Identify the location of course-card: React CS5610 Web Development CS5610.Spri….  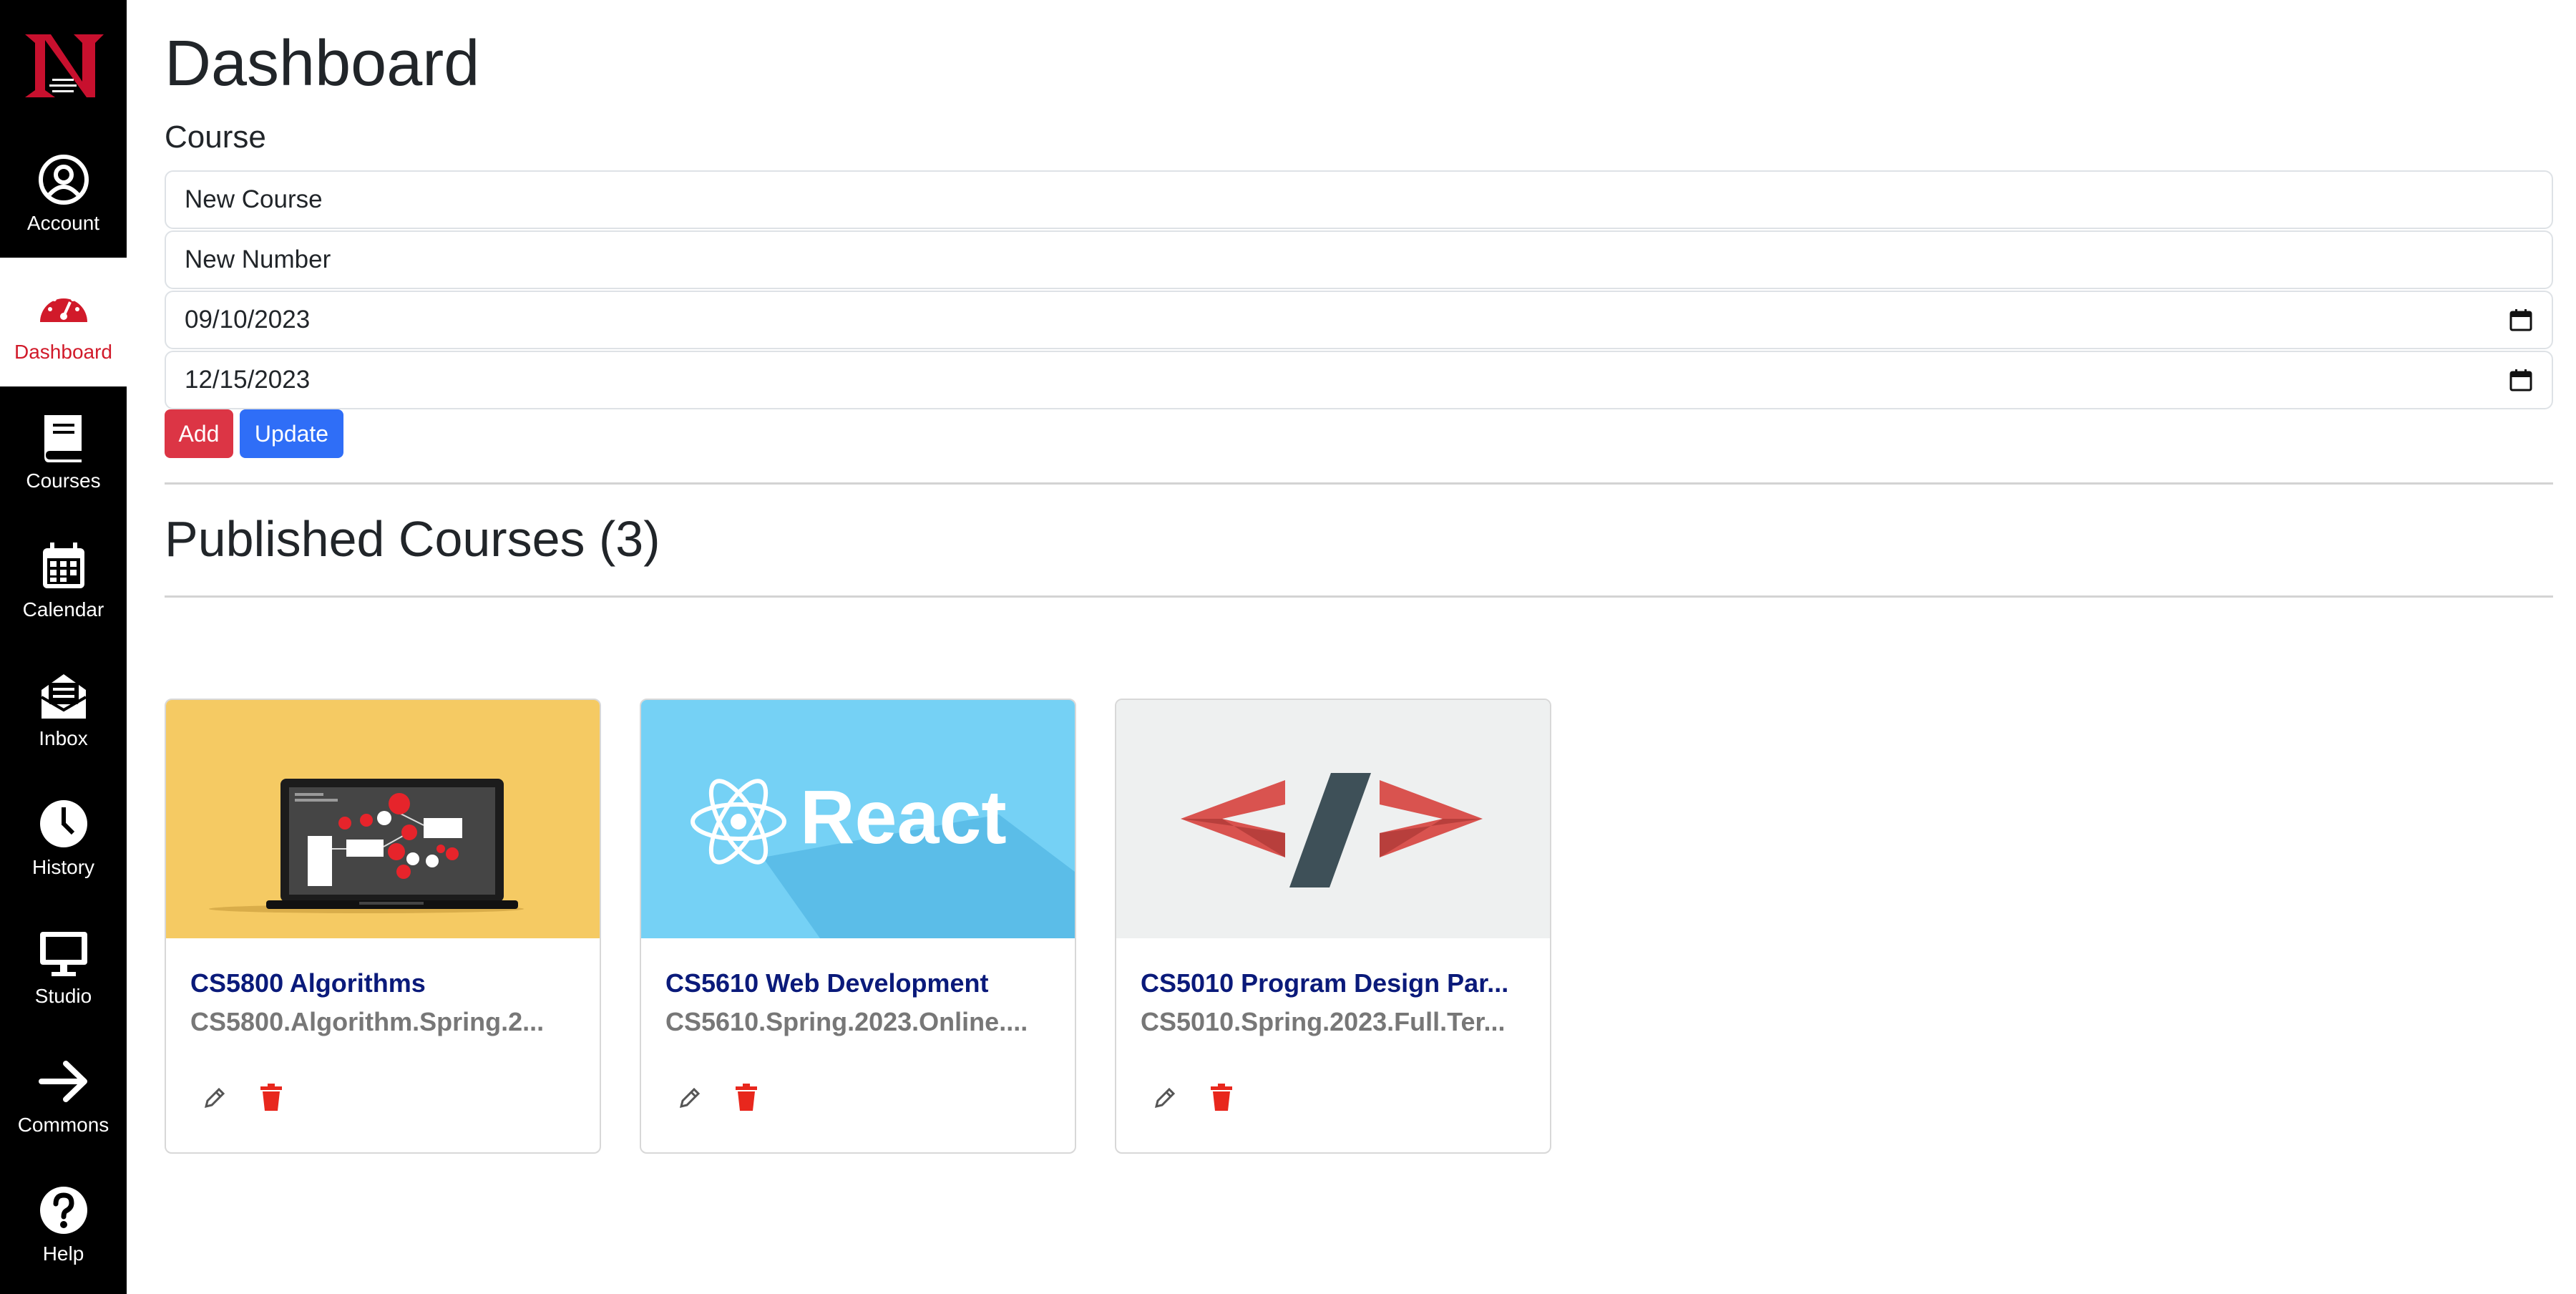
(858, 926).